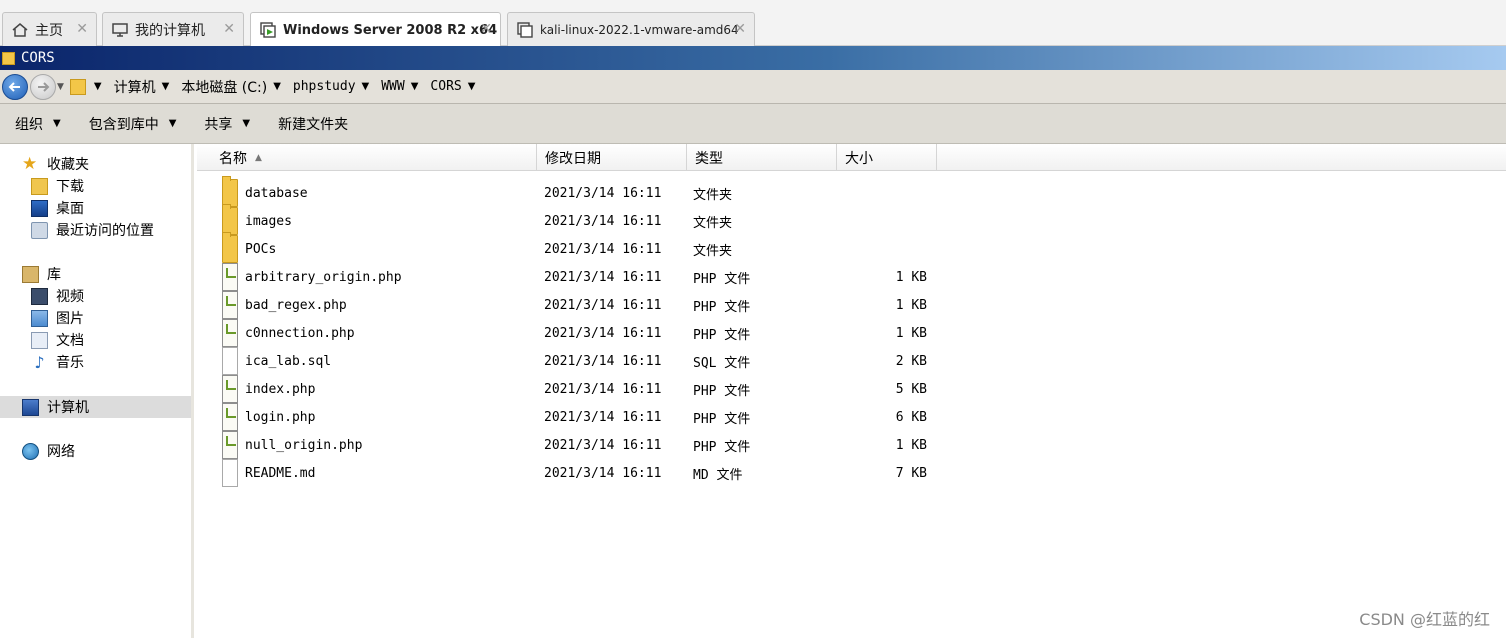 This screenshot has height=638, width=1506. What do you see at coordinates (55, 164) in the screenshot?
I see `nav-favorites: ★ 收藏夹` at bounding box center [55, 164].